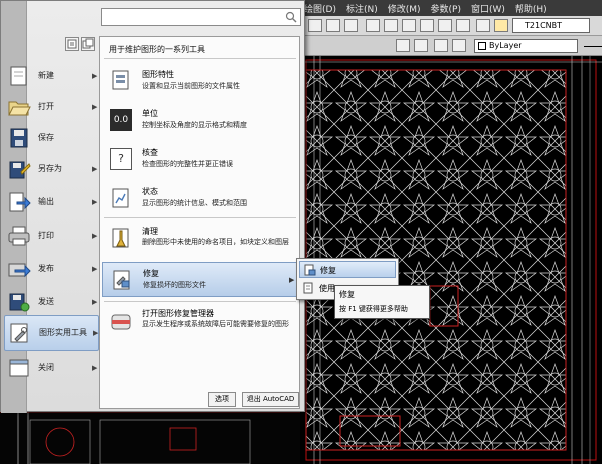  What do you see at coordinates (158, 74) in the screenshot?
I see `submenu-item-title: 图形特性` at bounding box center [158, 74].